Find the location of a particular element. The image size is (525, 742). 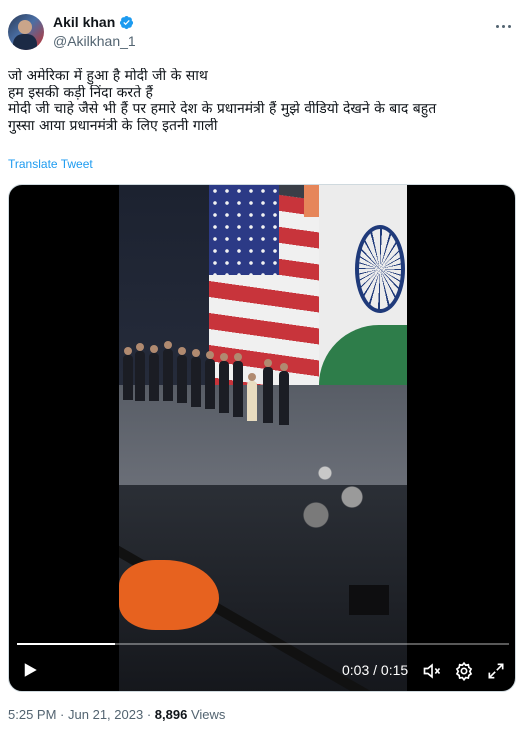

tweet-text-line: जो अमेरिका में हुआ है मोदी जी के साथ is located at coordinates (108, 76).